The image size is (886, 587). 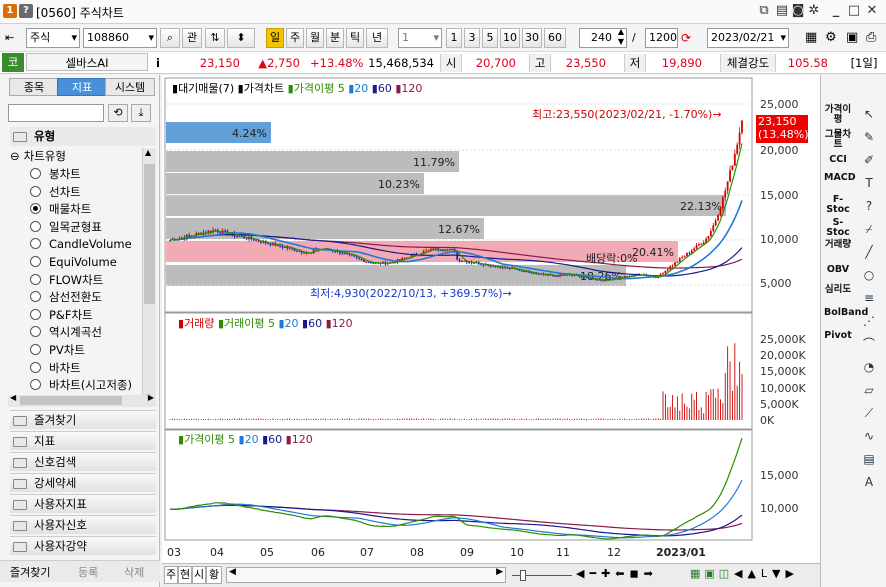 I want to click on indicator-button: 그물차트, so click(x=838, y=140).